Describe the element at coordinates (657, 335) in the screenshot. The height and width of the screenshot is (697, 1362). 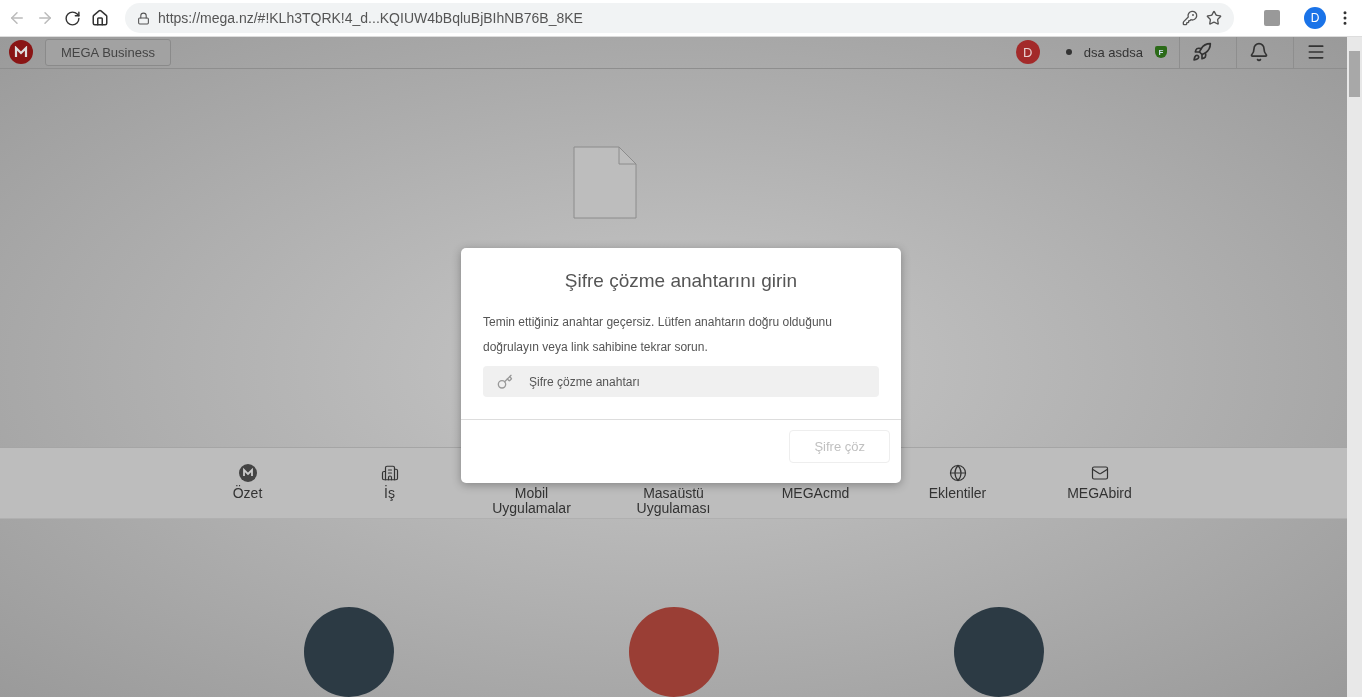
I see `dialog-message: Temin ettiğiniz anahtar geçersiz. Lütfen anahtarın doğru olduğunu doğrulayın veya link sahibine tekrar sorun.` at that location.